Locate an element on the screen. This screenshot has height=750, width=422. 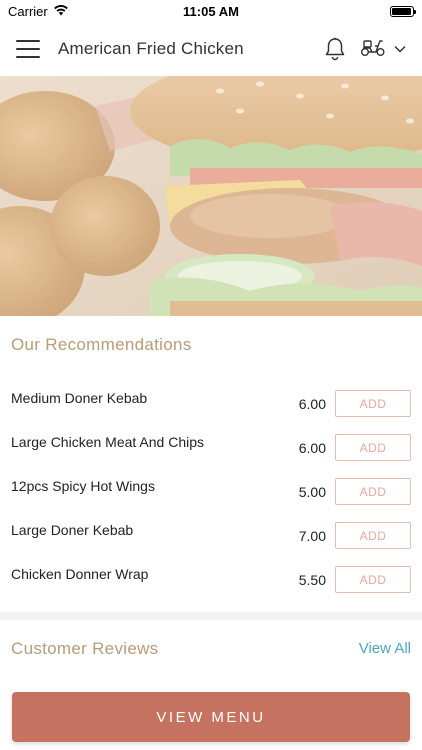
battery-icon is located at coordinates (403, 11).